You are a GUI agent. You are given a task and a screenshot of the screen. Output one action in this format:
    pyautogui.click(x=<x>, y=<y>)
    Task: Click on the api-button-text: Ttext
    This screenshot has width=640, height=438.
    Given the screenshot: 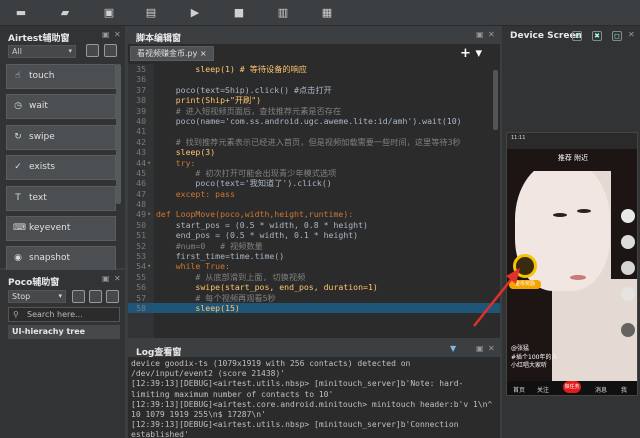 What is the action you would take?
    pyautogui.click(x=61, y=198)
    